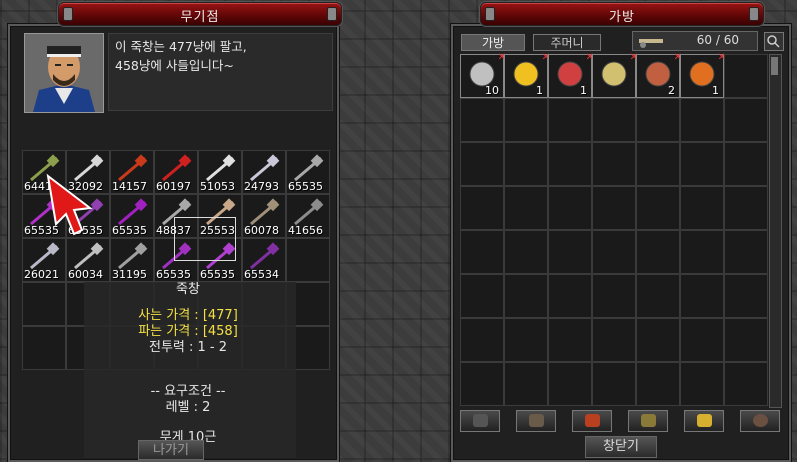  I want to click on search-button, so click(774, 41).